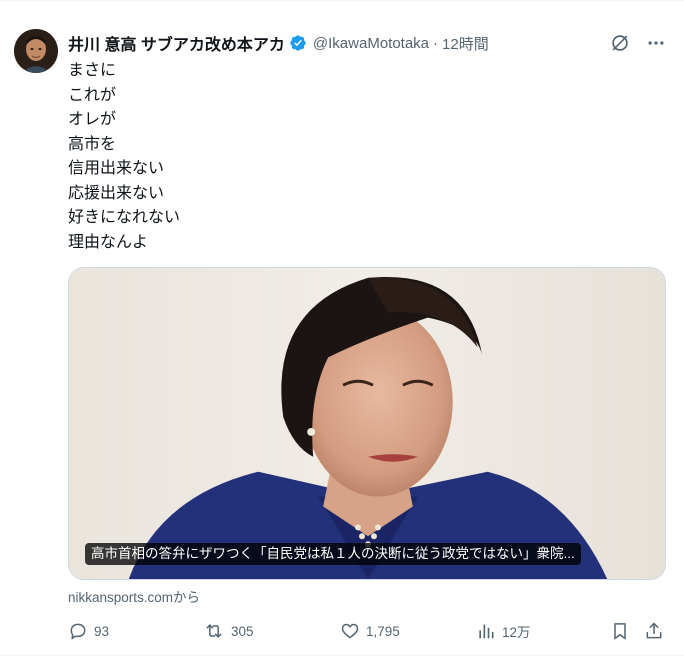 This screenshot has width=684, height=656. Describe the element at coordinates (228, 631) in the screenshot. I see `repost-button: 305` at that location.